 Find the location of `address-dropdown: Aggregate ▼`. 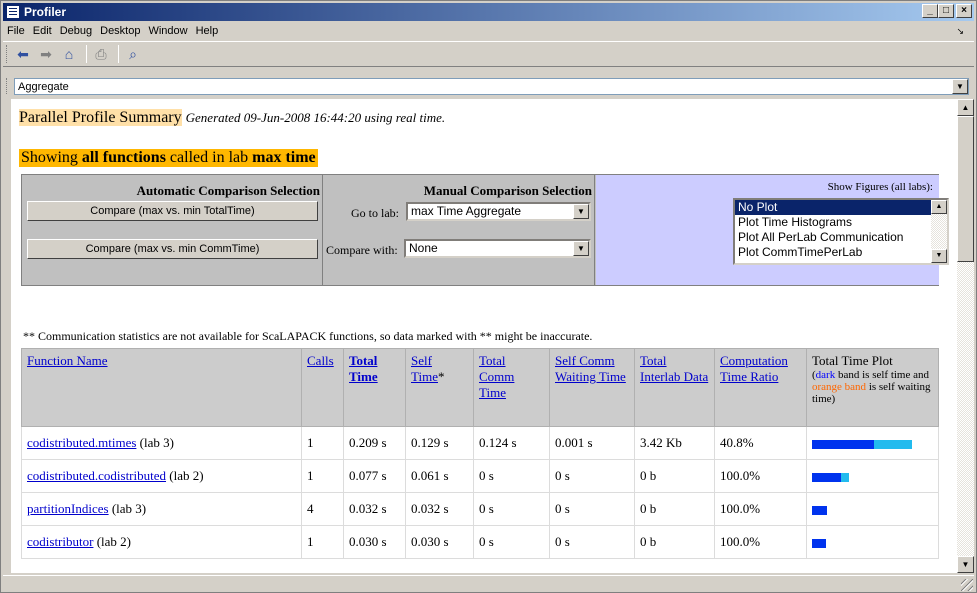

address-dropdown: Aggregate ▼ is located at coordinates (491, 86).